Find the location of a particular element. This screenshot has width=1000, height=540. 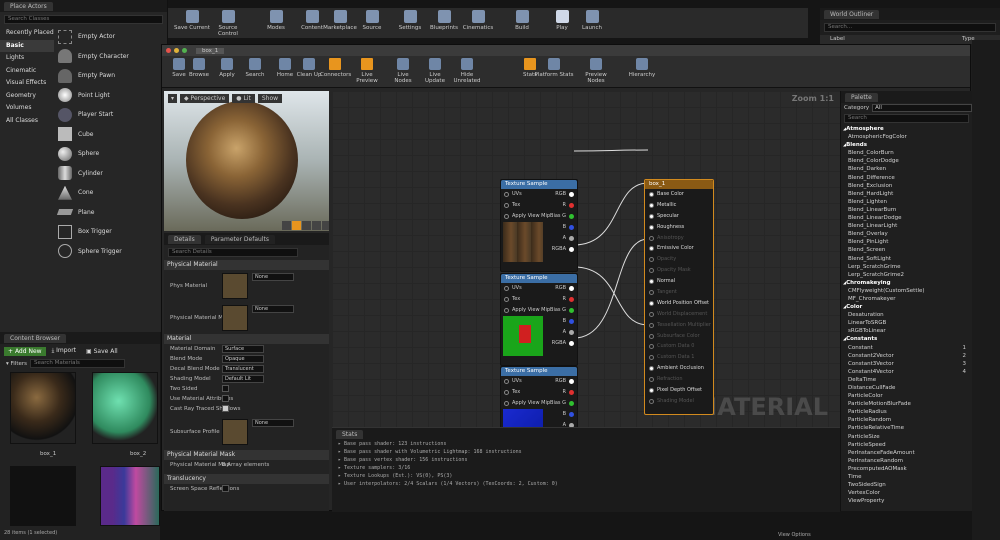

palette-item: ParticleColor is located at coordinates (906, 396).